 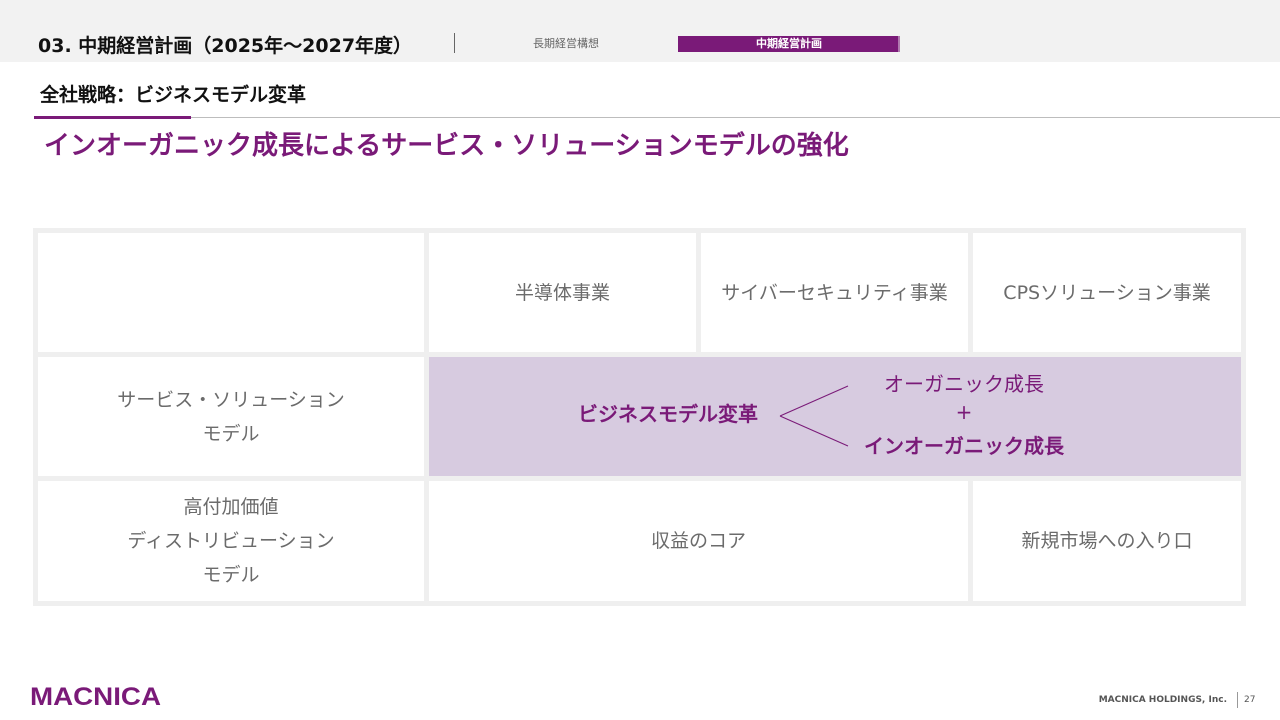 I want to click on cell-new-market-entry: 新規市場への入り口, so click(x=1107, y=541).